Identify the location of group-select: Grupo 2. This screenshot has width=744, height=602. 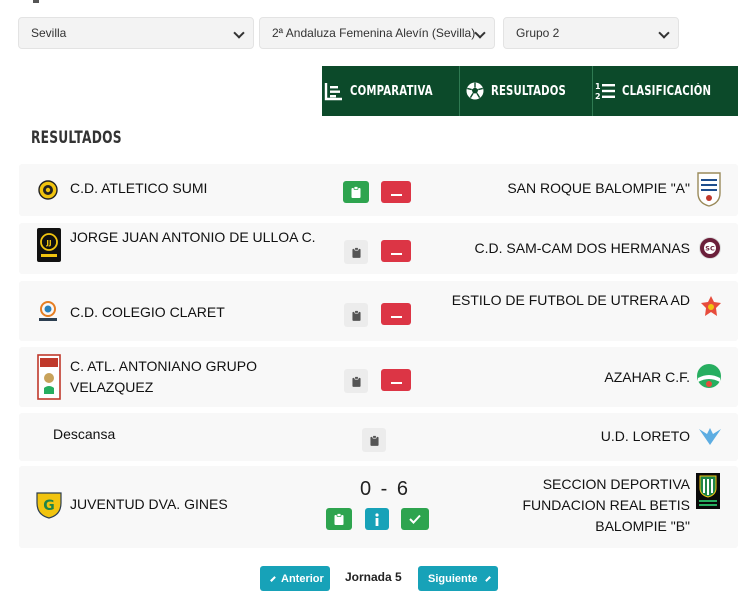
(591, 33).